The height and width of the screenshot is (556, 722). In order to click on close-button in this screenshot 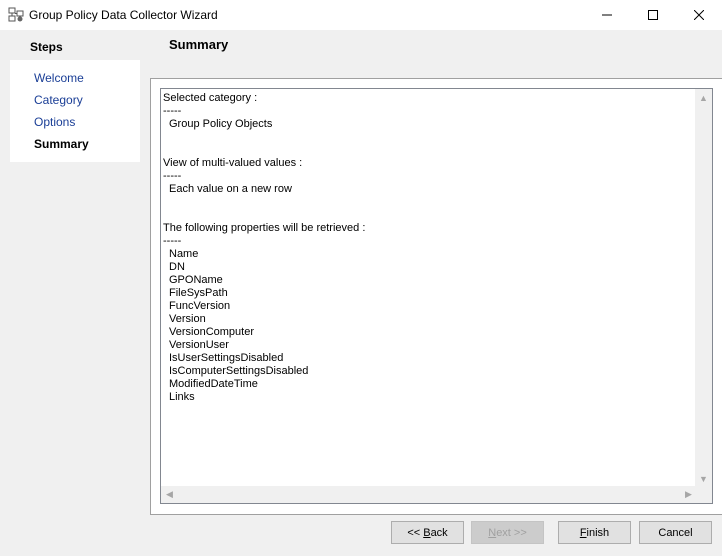, I will do `click(699, 15)`.